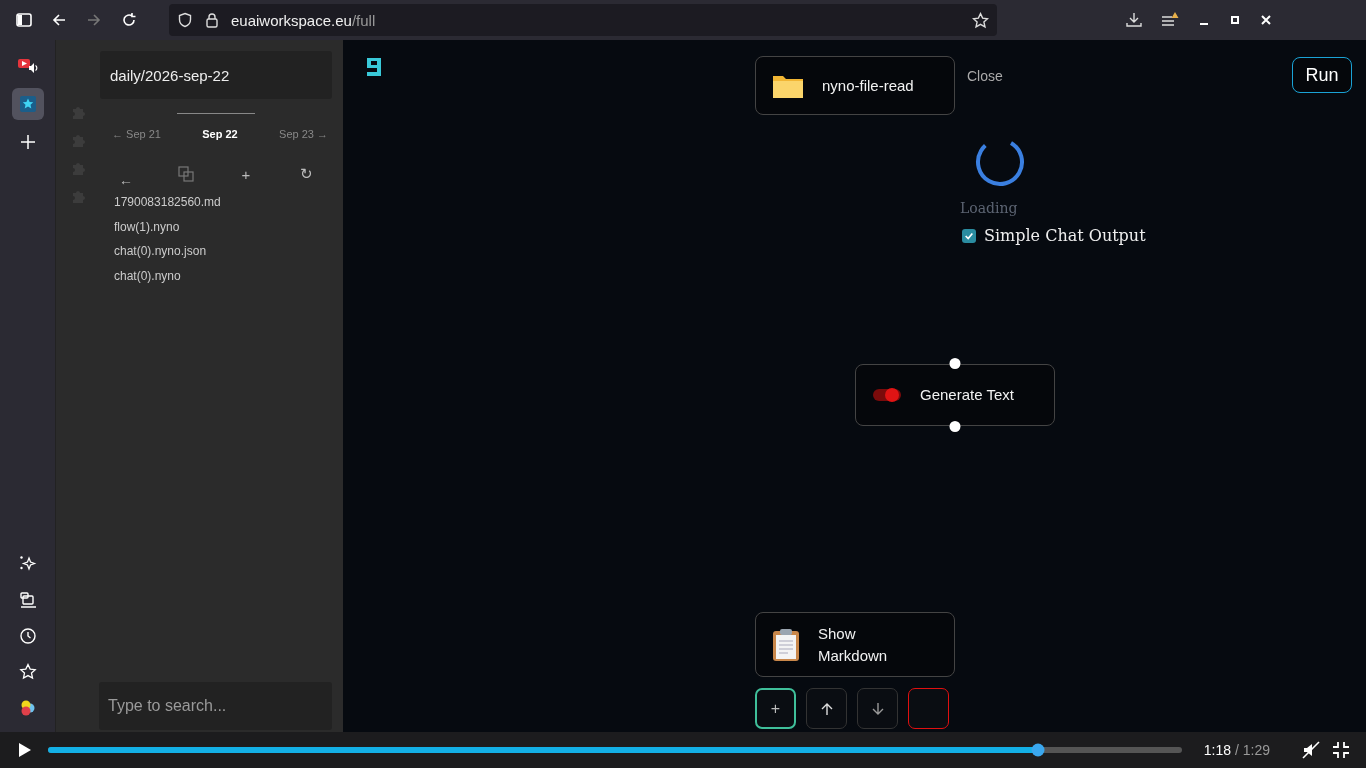 The width and height of the screenshot is (1366, 768). Describe the element at coordinates (223, 276) in the screenshot. I see `file-item: chat(0).nyno` at that location.